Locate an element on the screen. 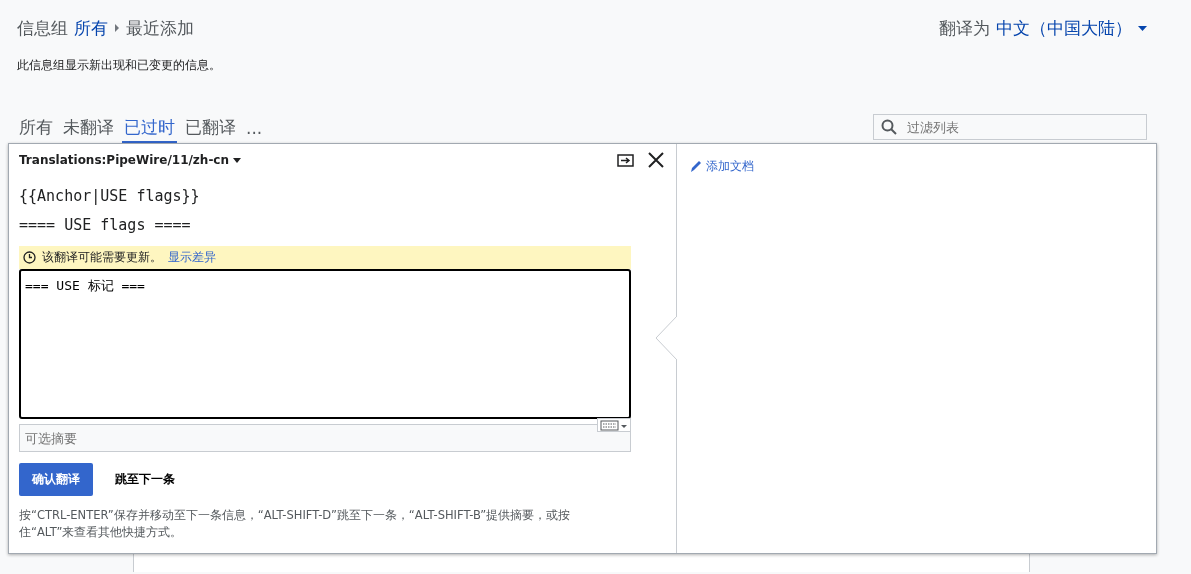 This screenshot has height=574, width=1191. summary-field: 可选摘要 is located at coordinates (325, 438).